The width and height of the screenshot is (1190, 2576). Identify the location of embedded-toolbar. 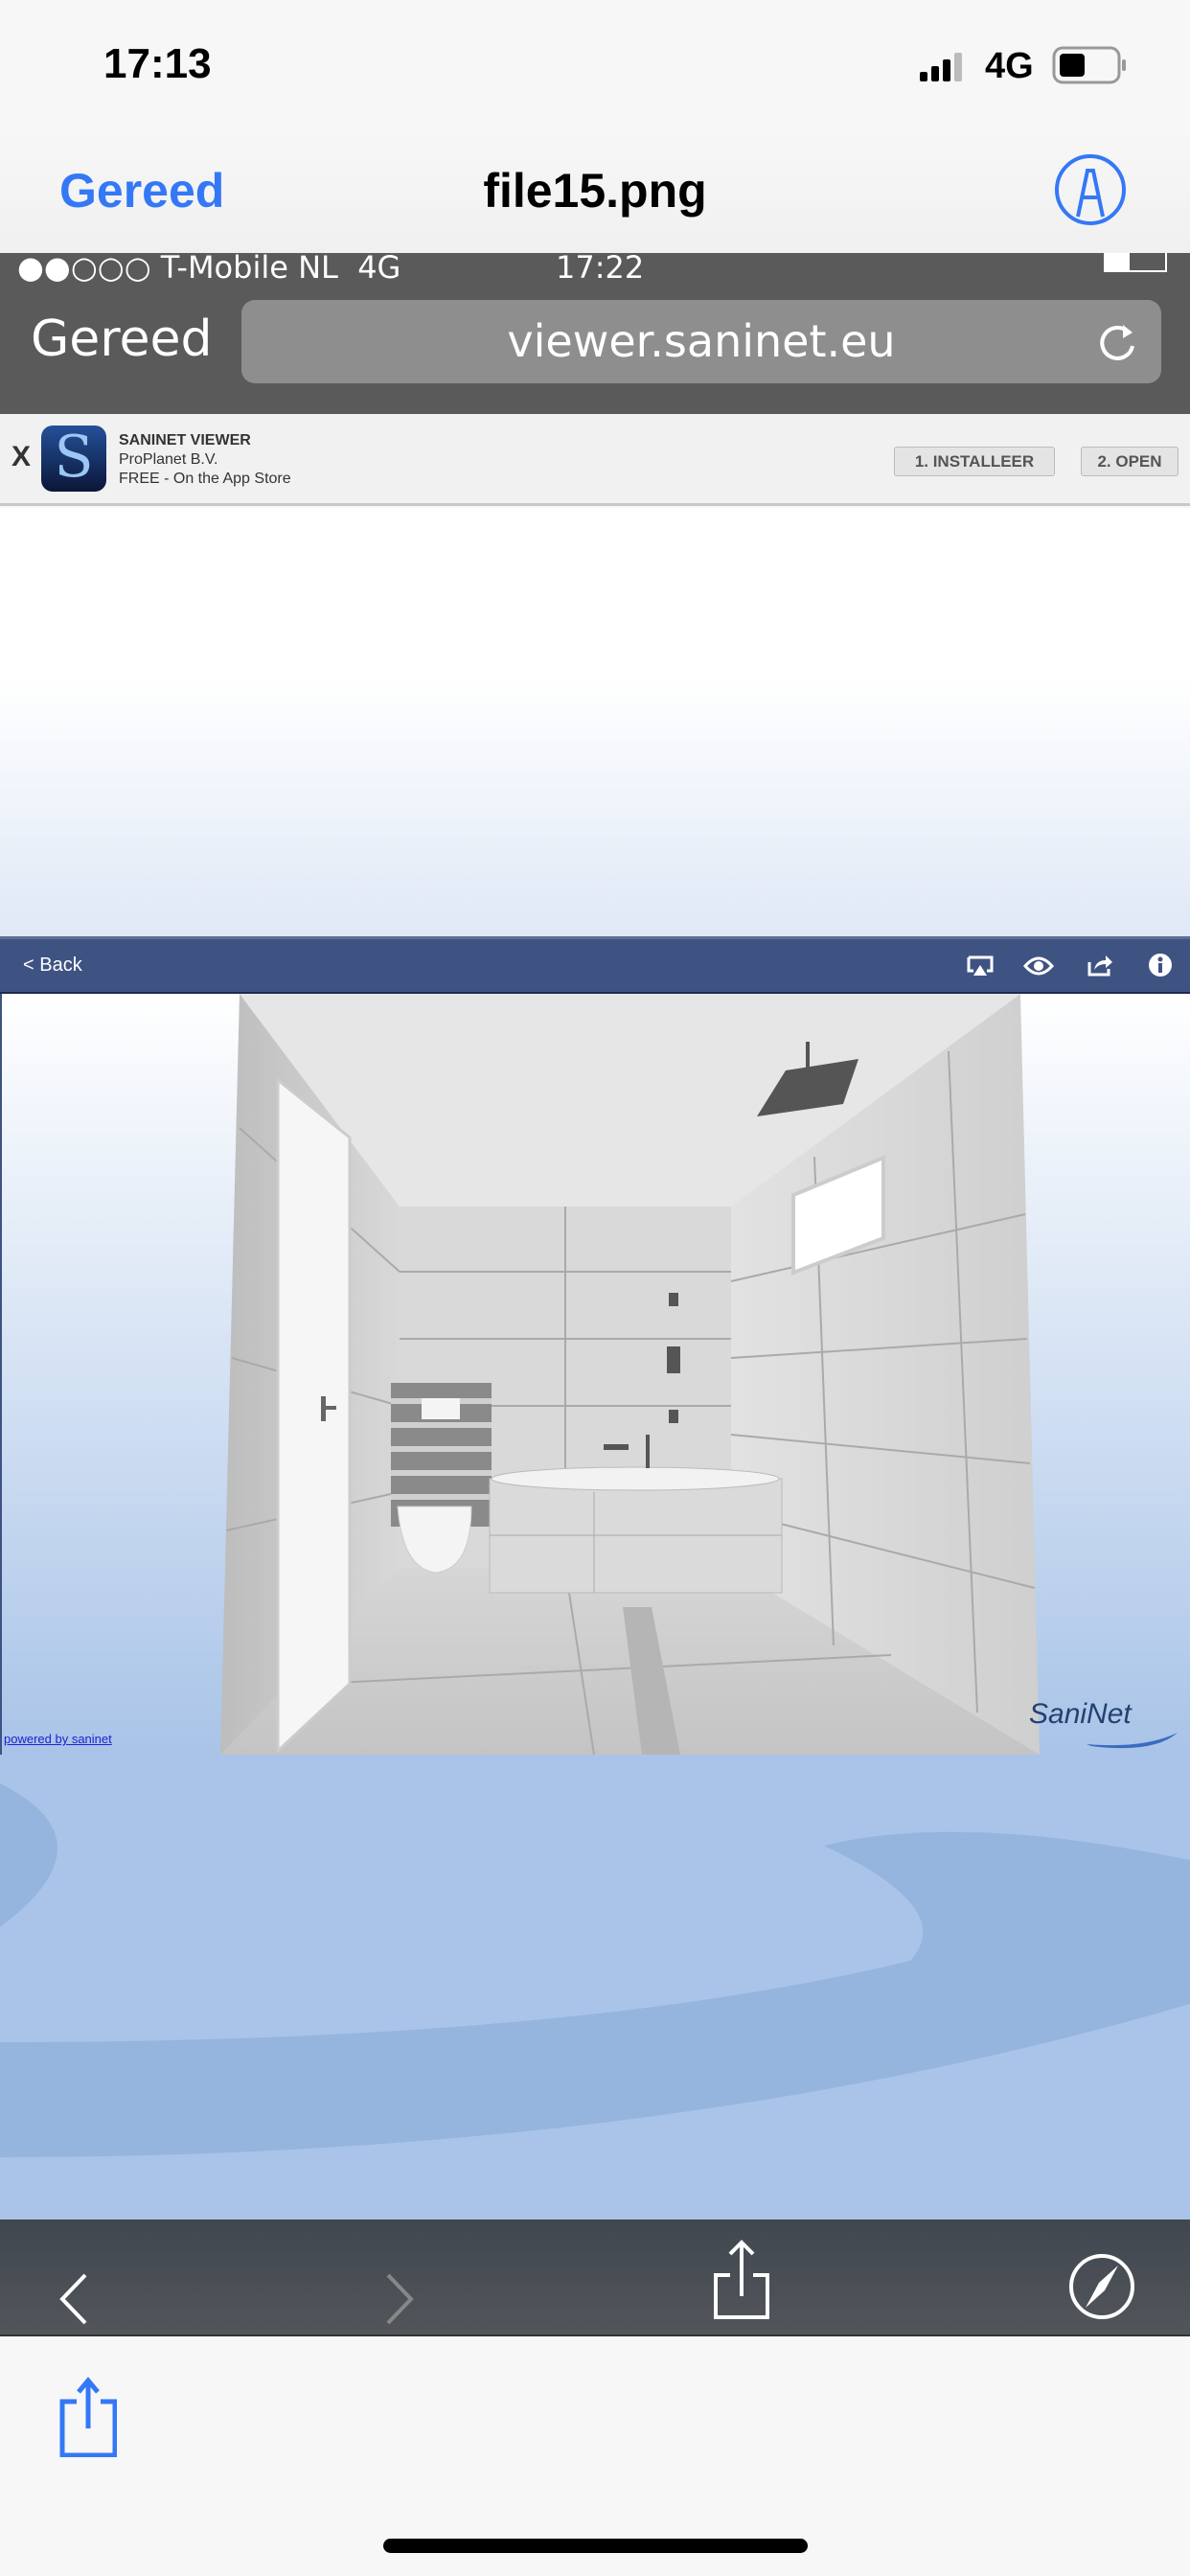
(595, 2278).